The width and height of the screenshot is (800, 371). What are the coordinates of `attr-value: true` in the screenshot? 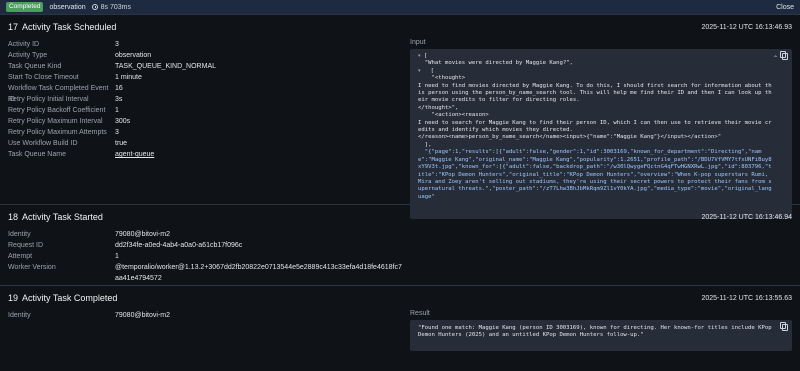 It's located at (121, 143).